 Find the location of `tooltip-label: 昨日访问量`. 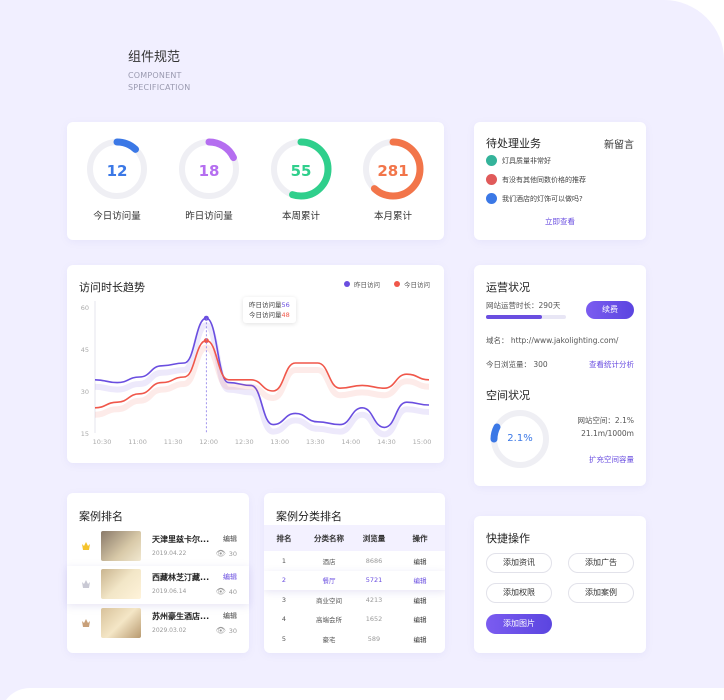

tooltip-label: 昨日访问量 is located at coordinates (265, 305).